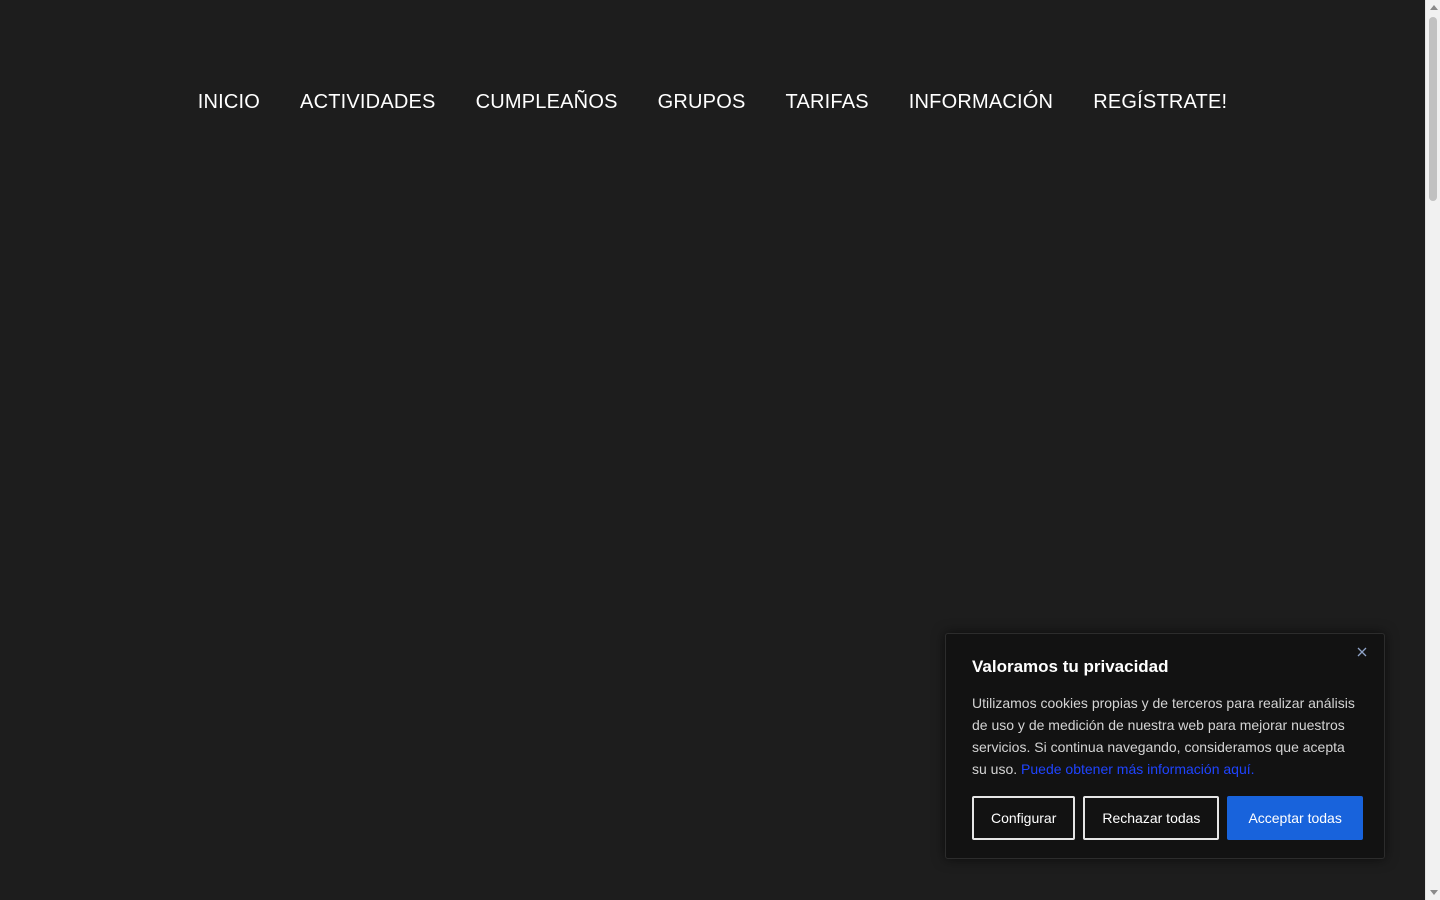 The height and width of the screenshot is (900, 1440). What do you see at coordinates (547, 102) in the screenshot?
I see `nav-item-cumpleanos: CUMPLEAÑOS` at bounding box center [547, 102].